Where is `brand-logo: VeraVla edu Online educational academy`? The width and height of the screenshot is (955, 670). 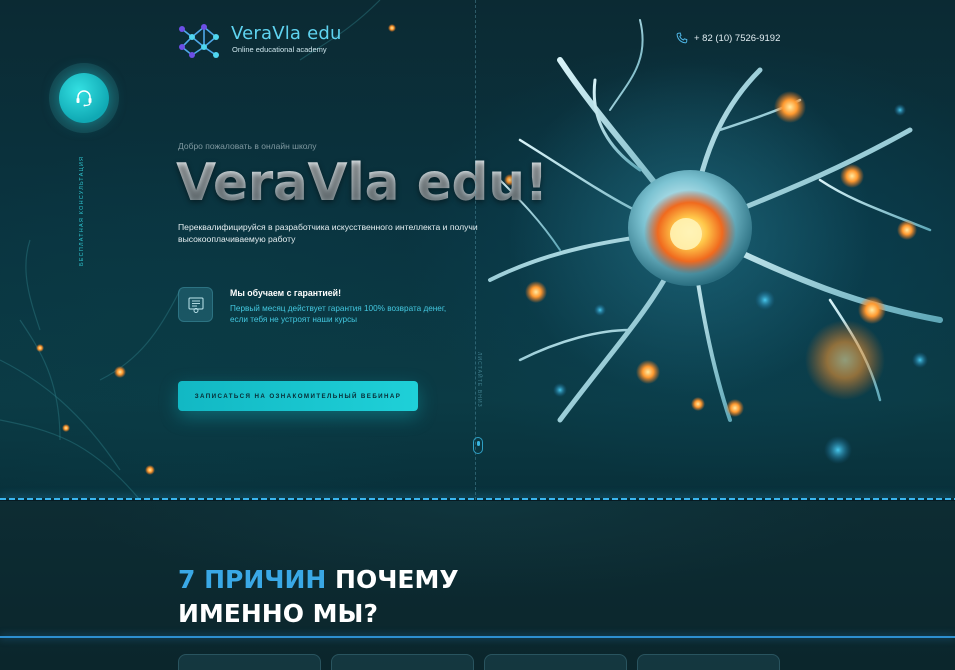
brand-logo: VeraVla edu Online educational academy is located at coordinates (258, 41).